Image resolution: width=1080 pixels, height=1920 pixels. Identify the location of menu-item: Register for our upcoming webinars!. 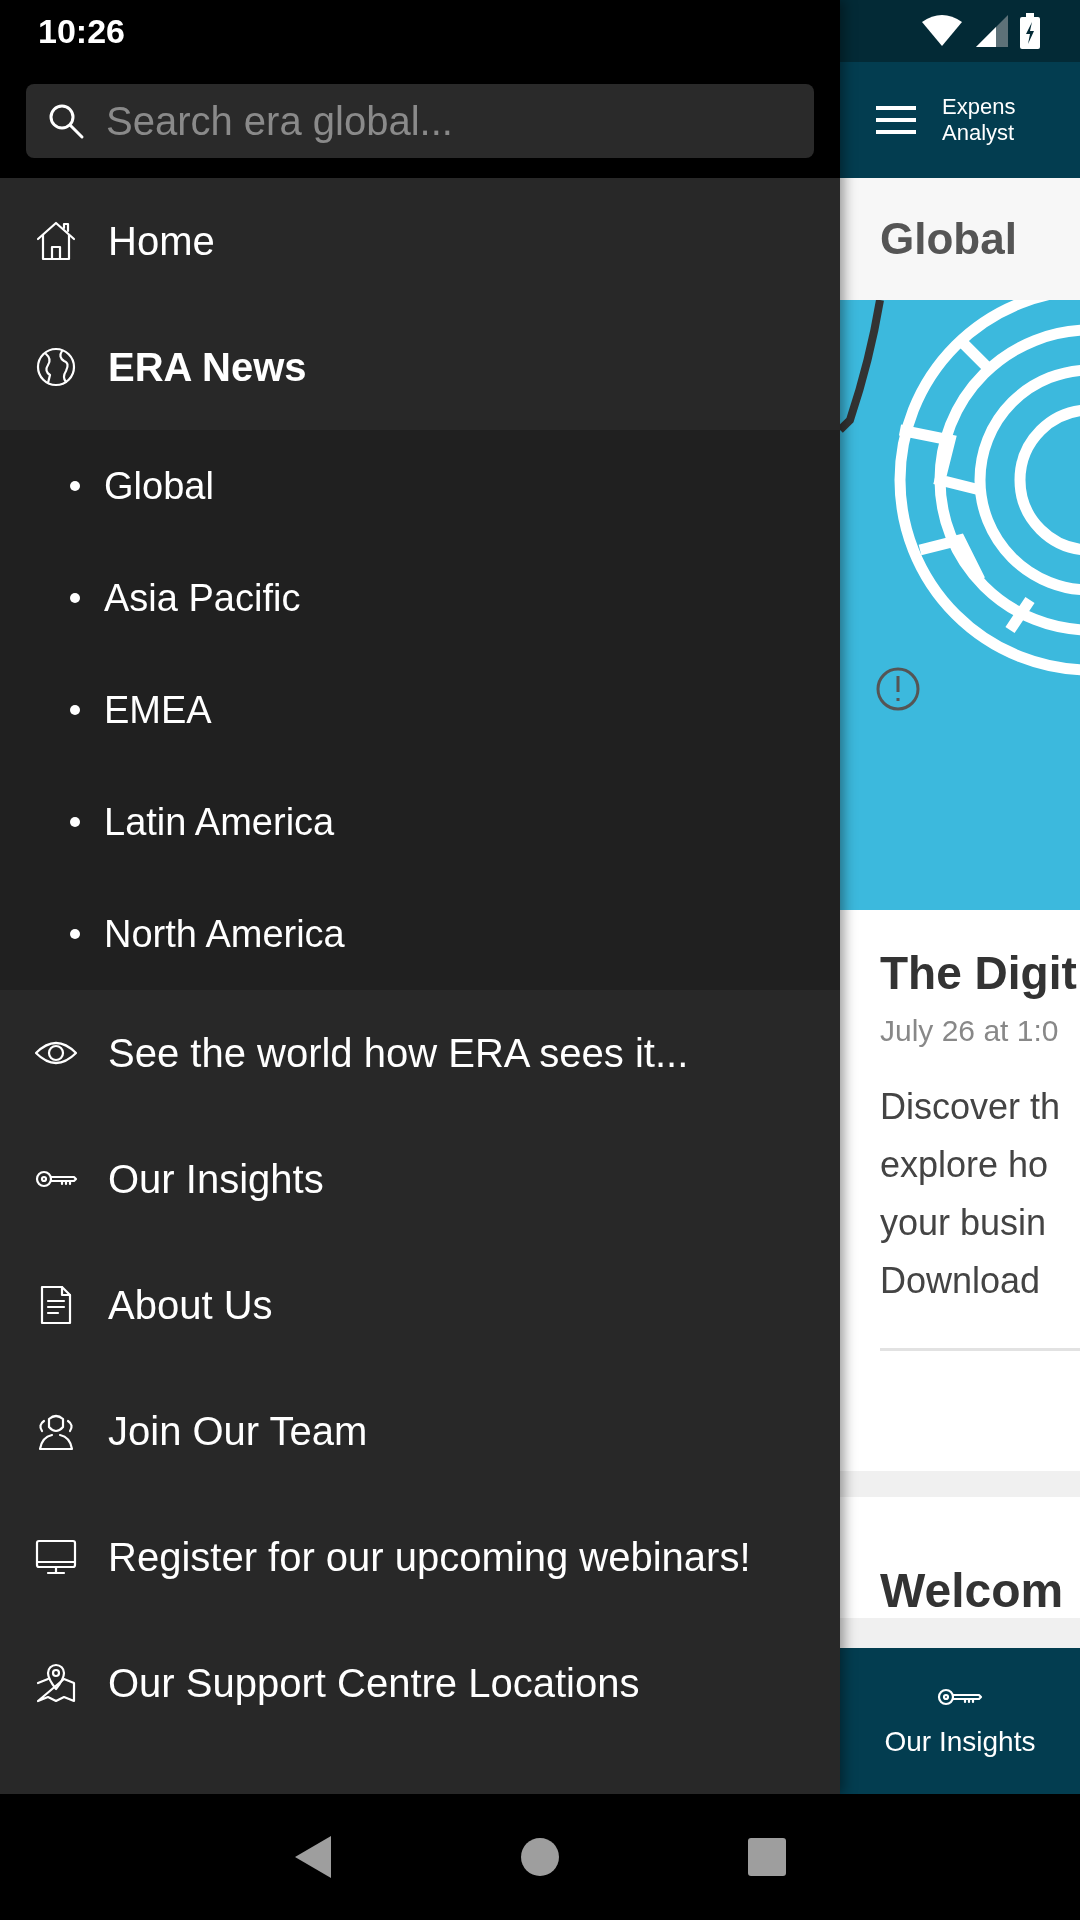
(420, 1557).